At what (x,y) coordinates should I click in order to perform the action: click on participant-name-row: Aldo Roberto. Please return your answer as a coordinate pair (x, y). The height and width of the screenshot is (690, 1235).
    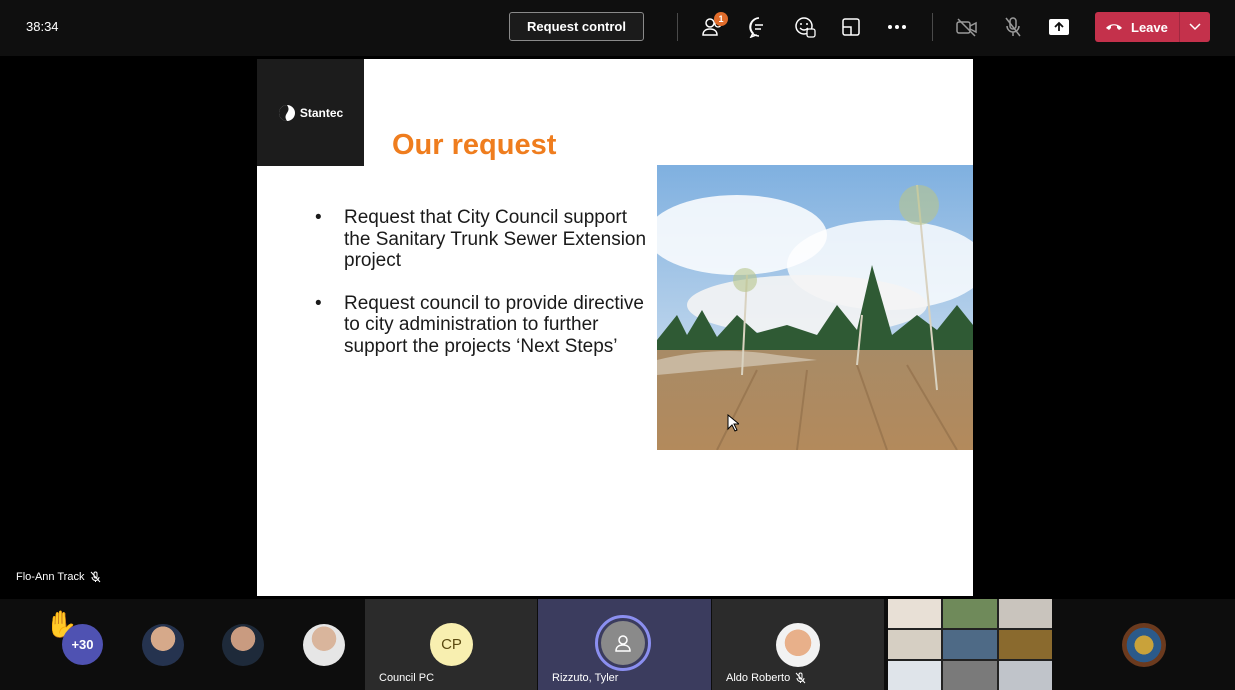
    Looking at the image, I should click on (766, 678).